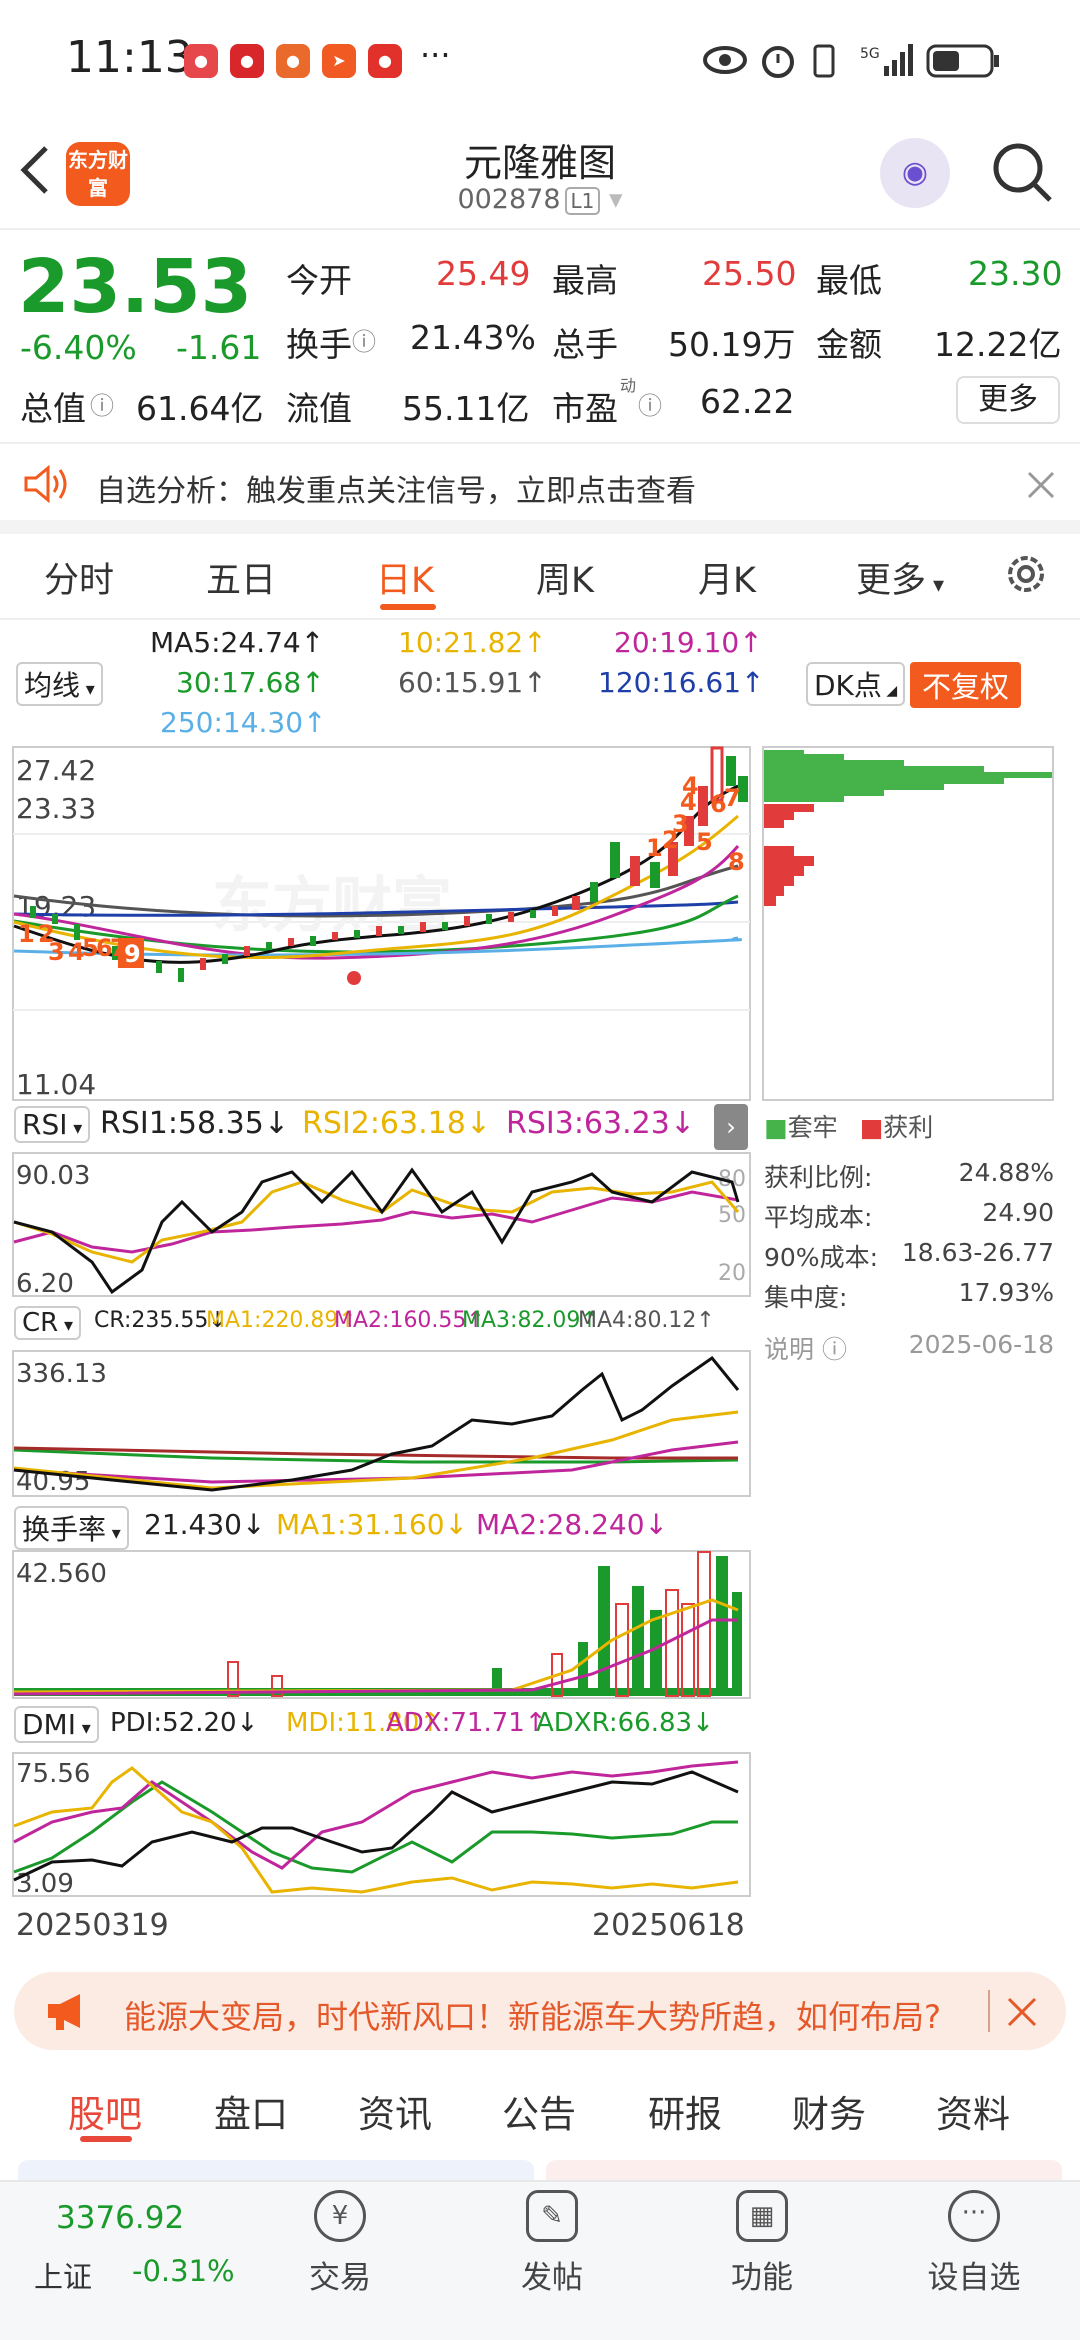  I want to click on rsi-axis-label: 90.03, so click(53, 1176).